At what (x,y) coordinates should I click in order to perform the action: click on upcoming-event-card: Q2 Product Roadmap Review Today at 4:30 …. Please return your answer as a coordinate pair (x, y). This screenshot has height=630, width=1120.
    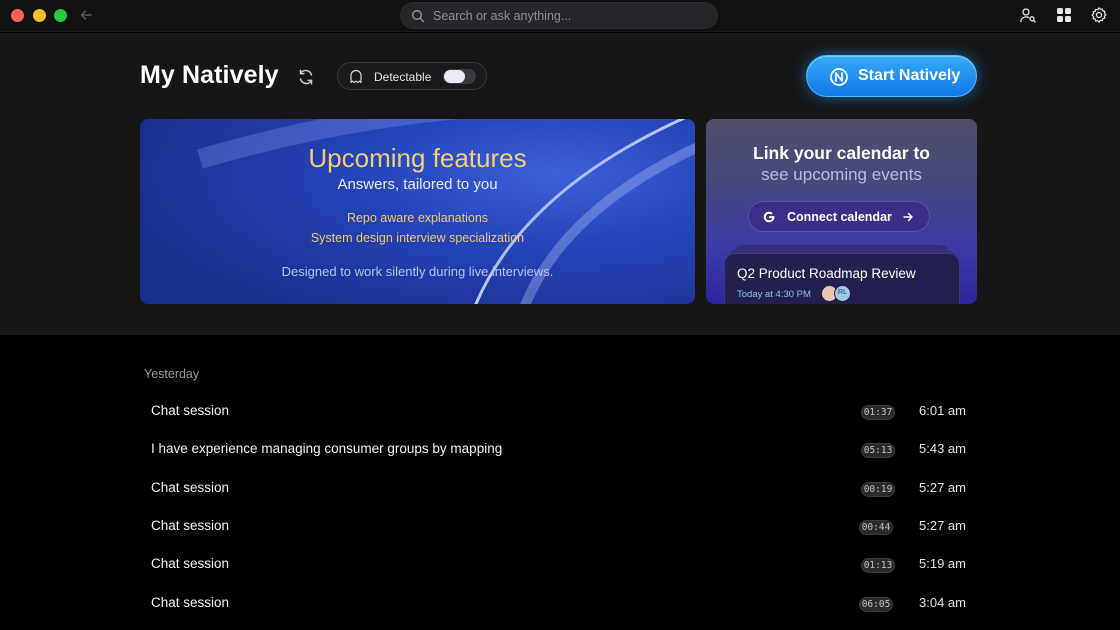
    Looking at the image, I should click on (842, 278).